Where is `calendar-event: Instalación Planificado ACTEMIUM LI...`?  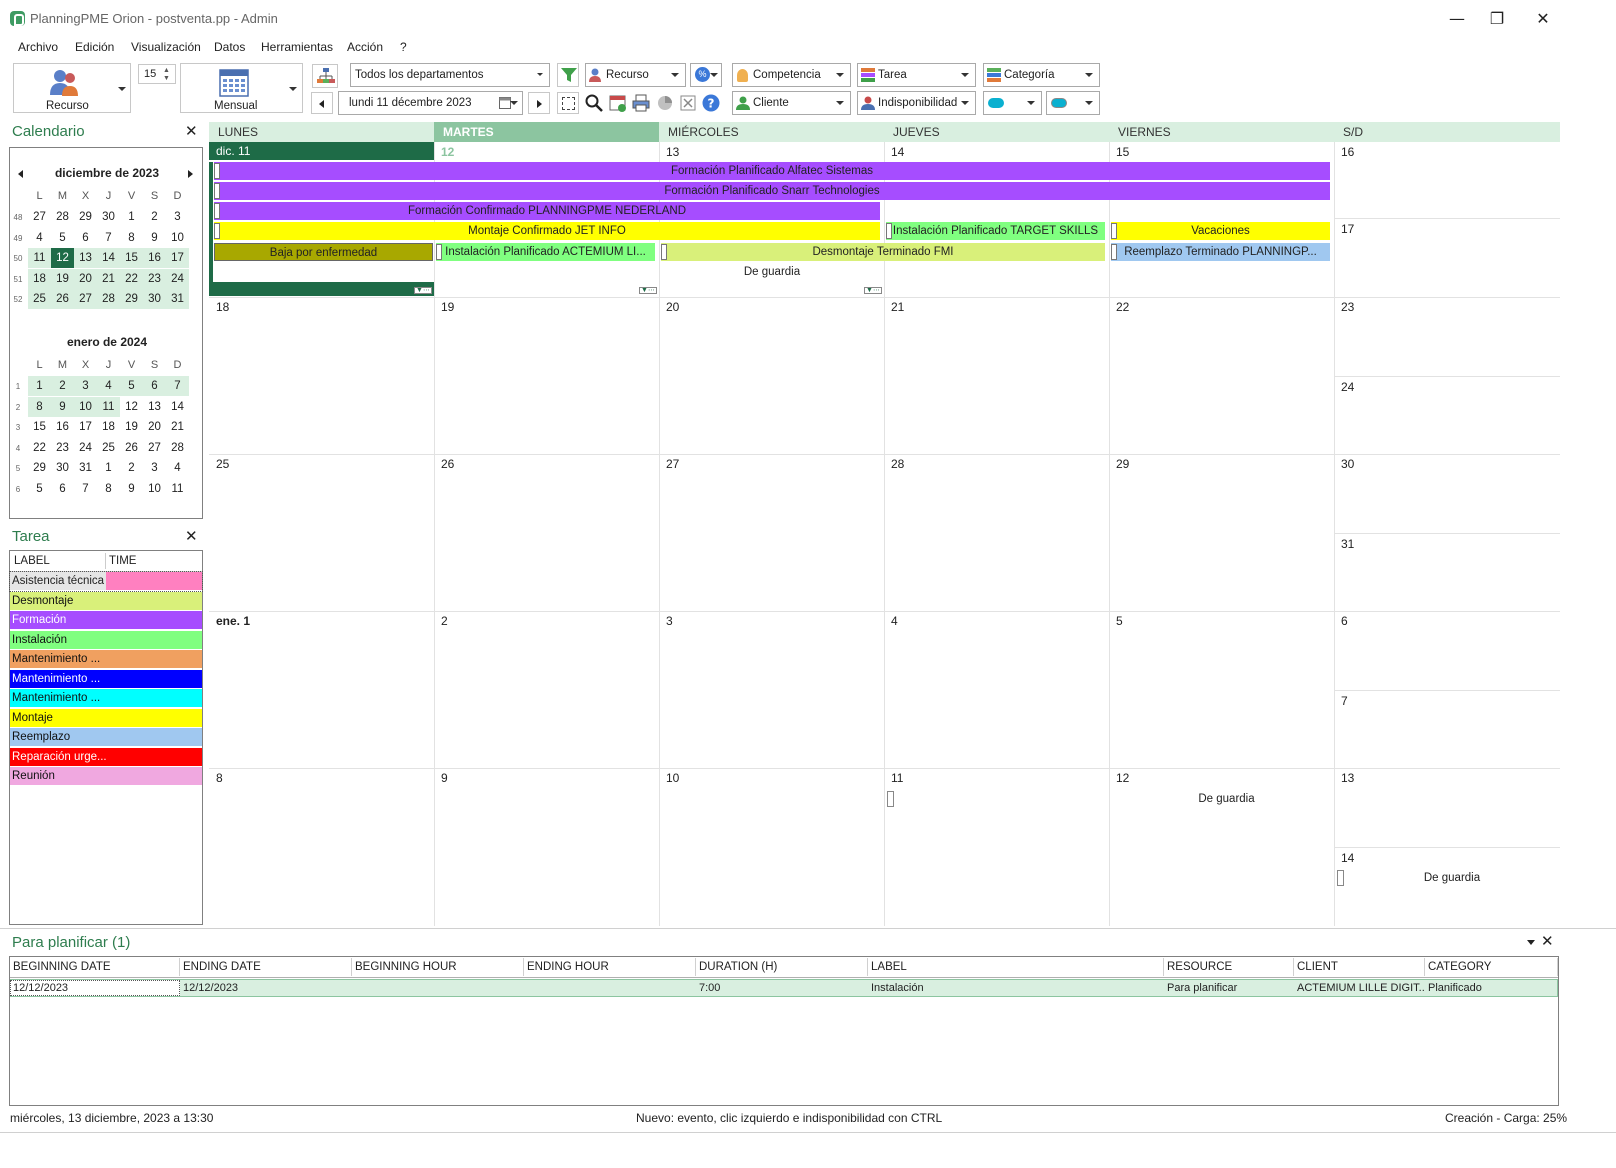
calendar-event: Instalación Planificado ACTEMIUM LI... is located at coordinates (545, 252).